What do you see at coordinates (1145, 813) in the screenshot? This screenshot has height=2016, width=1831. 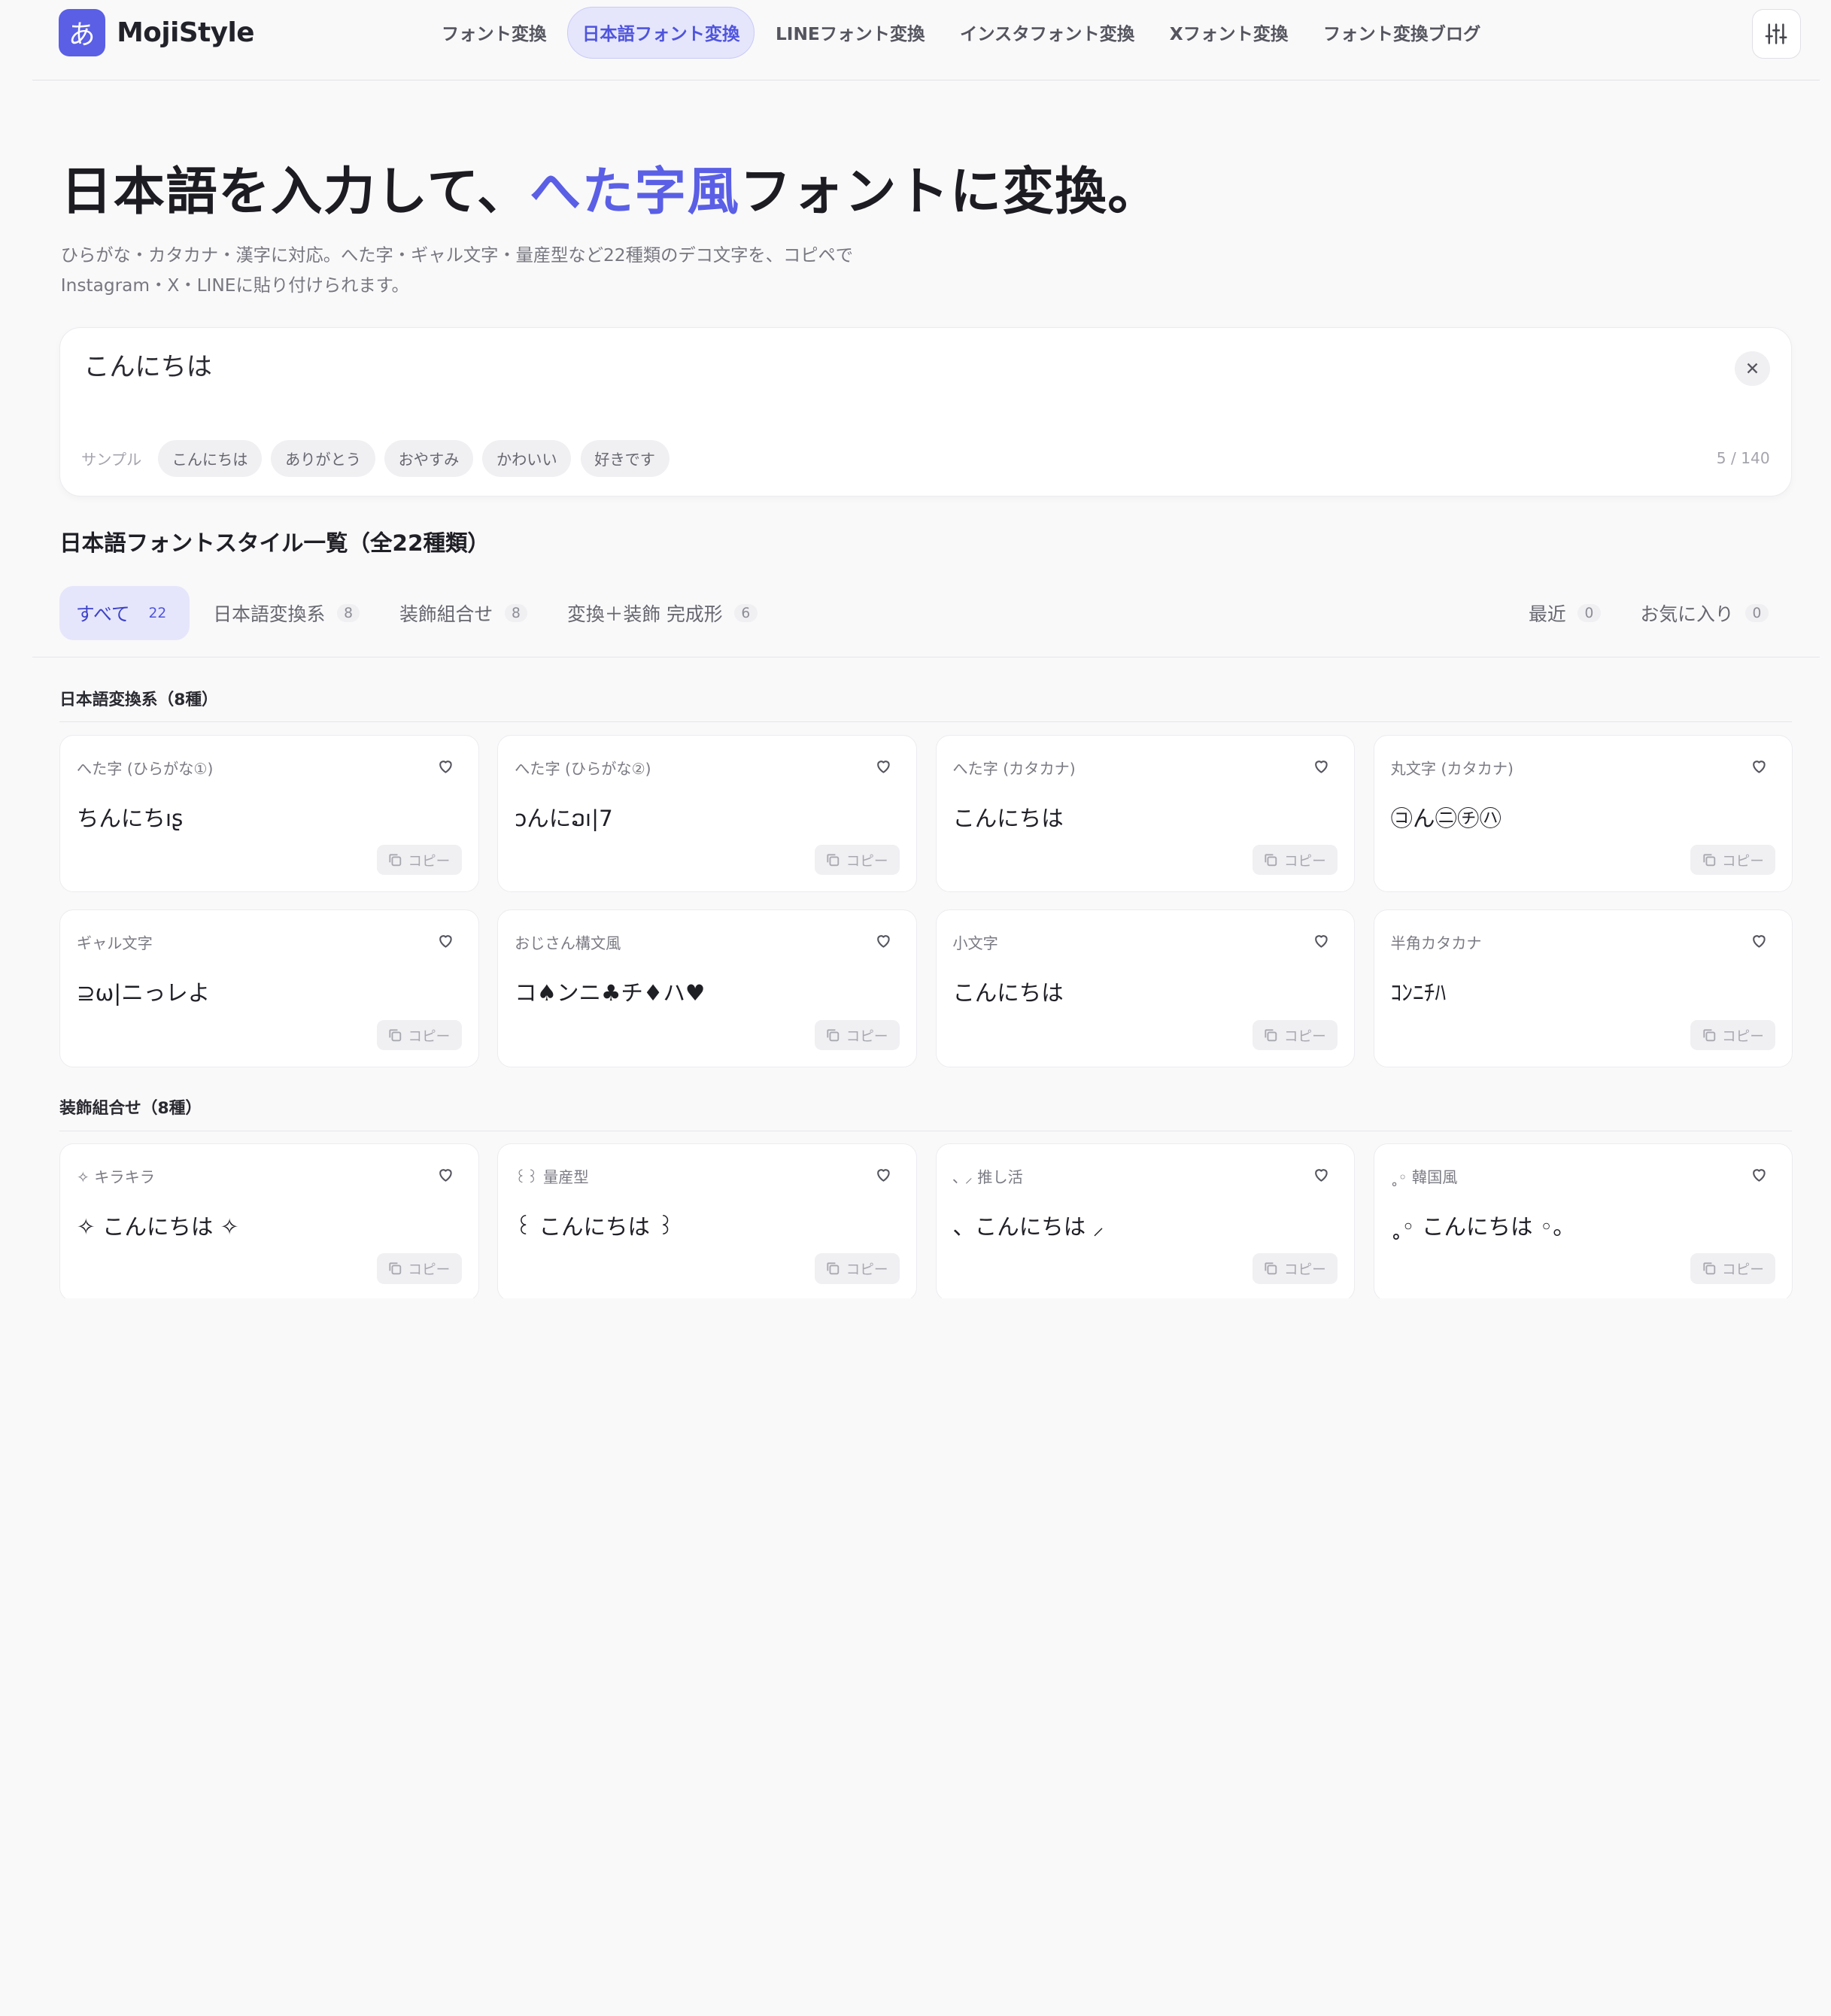 I see `style-card: へた字 (カタカナ) こんにちは コピー` at bounding box center [1145, 813].